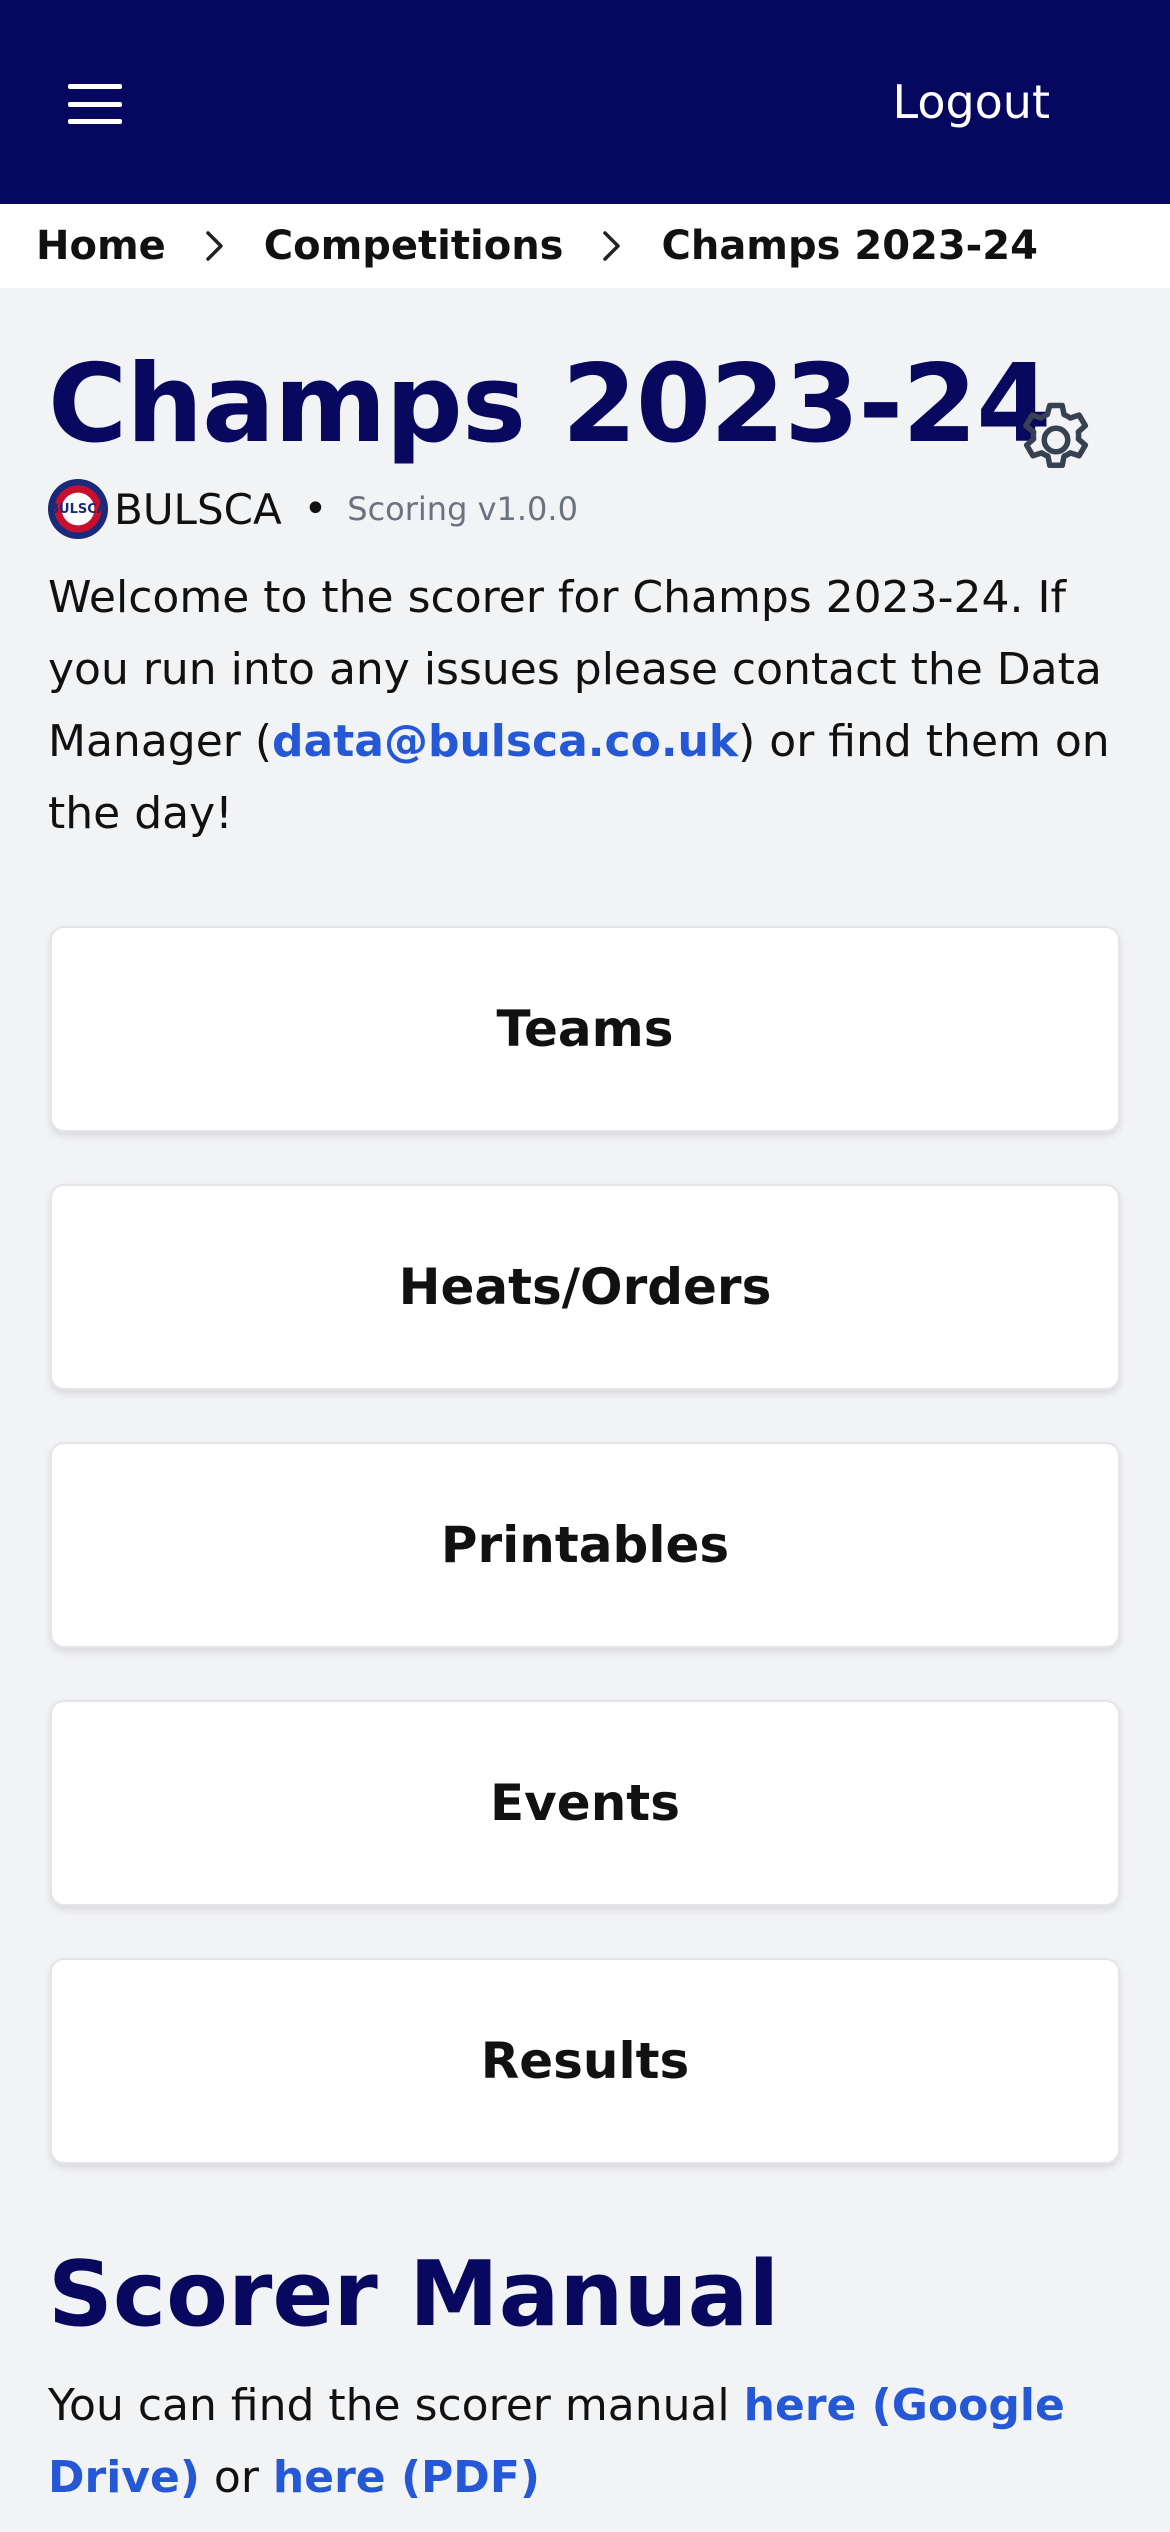 The image size is (1170, 2532). I want to click on heats-orders-card-button: Heats/Orders, so click(585, 1287).